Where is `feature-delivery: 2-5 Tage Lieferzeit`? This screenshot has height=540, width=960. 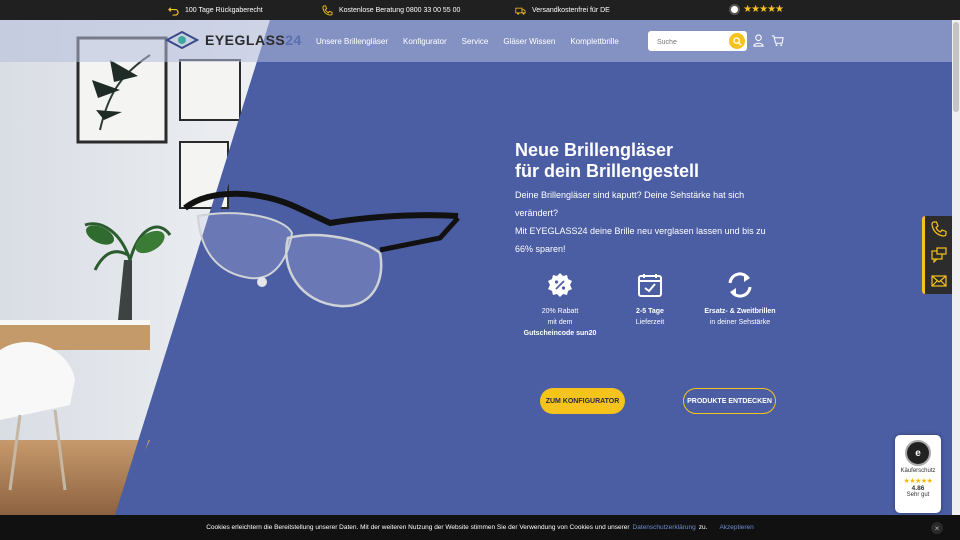 feature-delivery: 2-5 Tage Lieferzeit is located at coordinates (650, 298).